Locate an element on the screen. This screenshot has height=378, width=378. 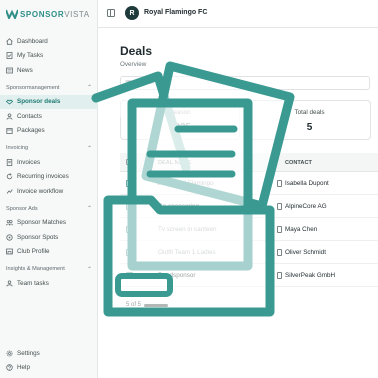
sidebar-item-recurring-invoices: Recurring invoices is located at coordinates (49, 177).